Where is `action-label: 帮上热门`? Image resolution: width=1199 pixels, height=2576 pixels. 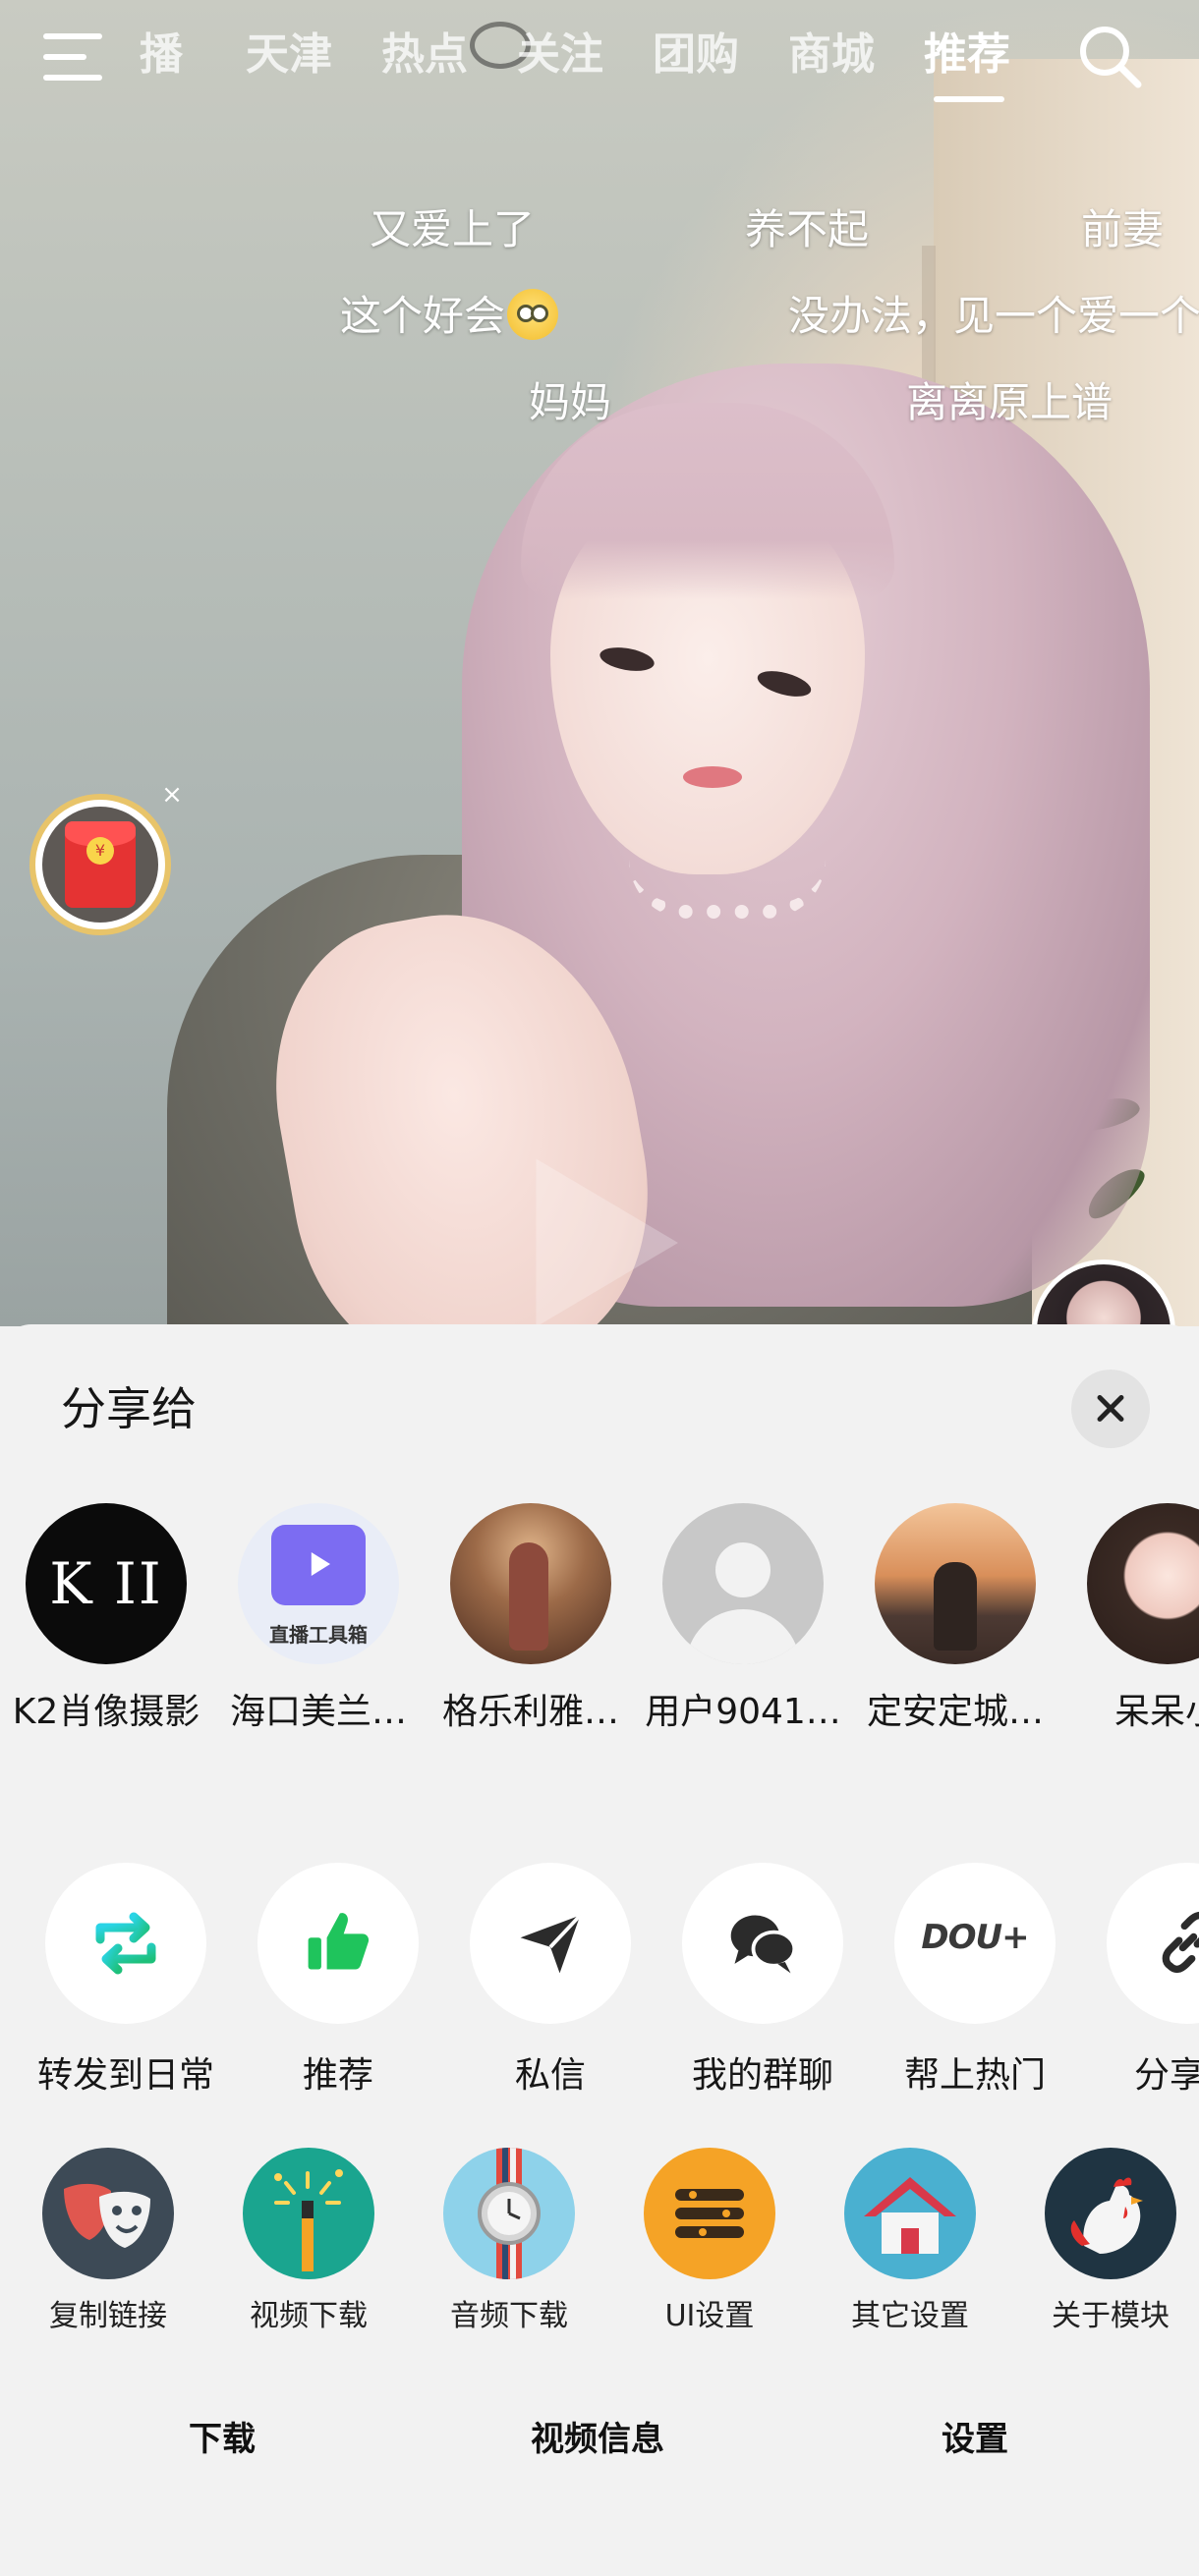 action-label: 帮上热门 is located at coordinates (974, 2075).